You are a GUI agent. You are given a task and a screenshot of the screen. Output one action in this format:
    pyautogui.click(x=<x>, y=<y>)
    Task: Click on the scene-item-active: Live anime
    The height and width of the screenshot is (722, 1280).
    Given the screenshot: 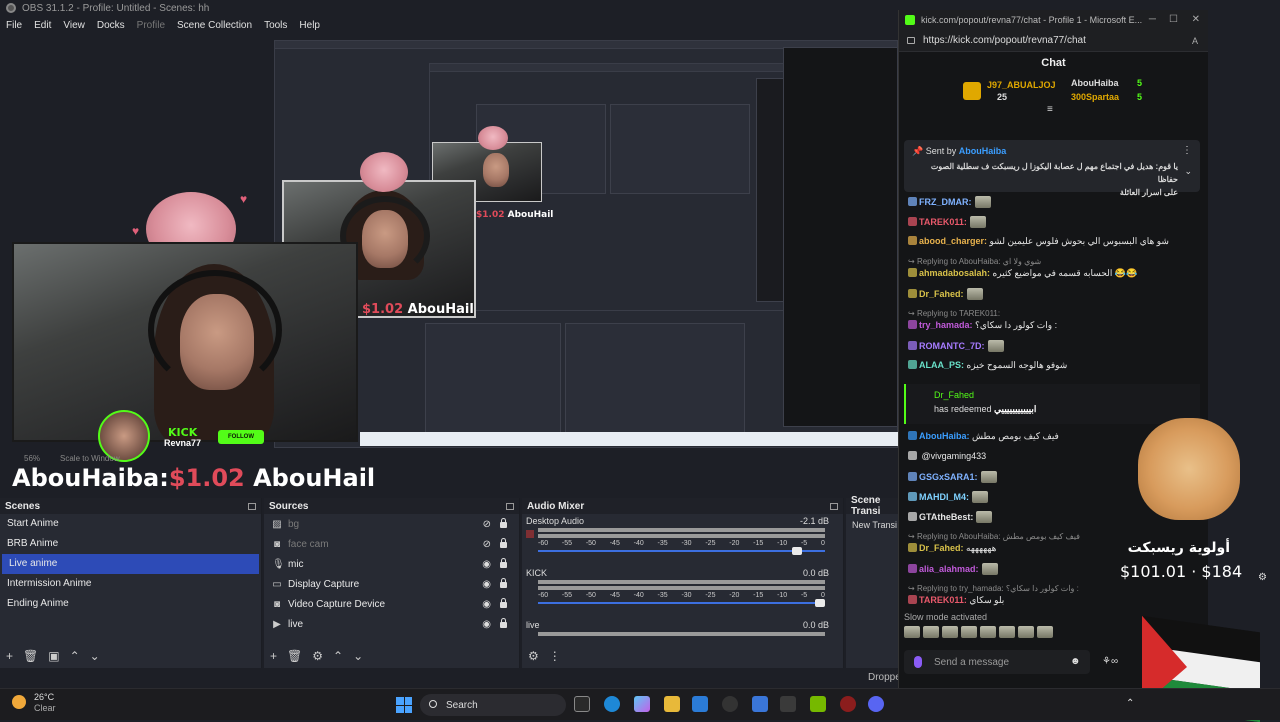 What is the action you would take?
    pyautogui.click(x=130, y=564)
    